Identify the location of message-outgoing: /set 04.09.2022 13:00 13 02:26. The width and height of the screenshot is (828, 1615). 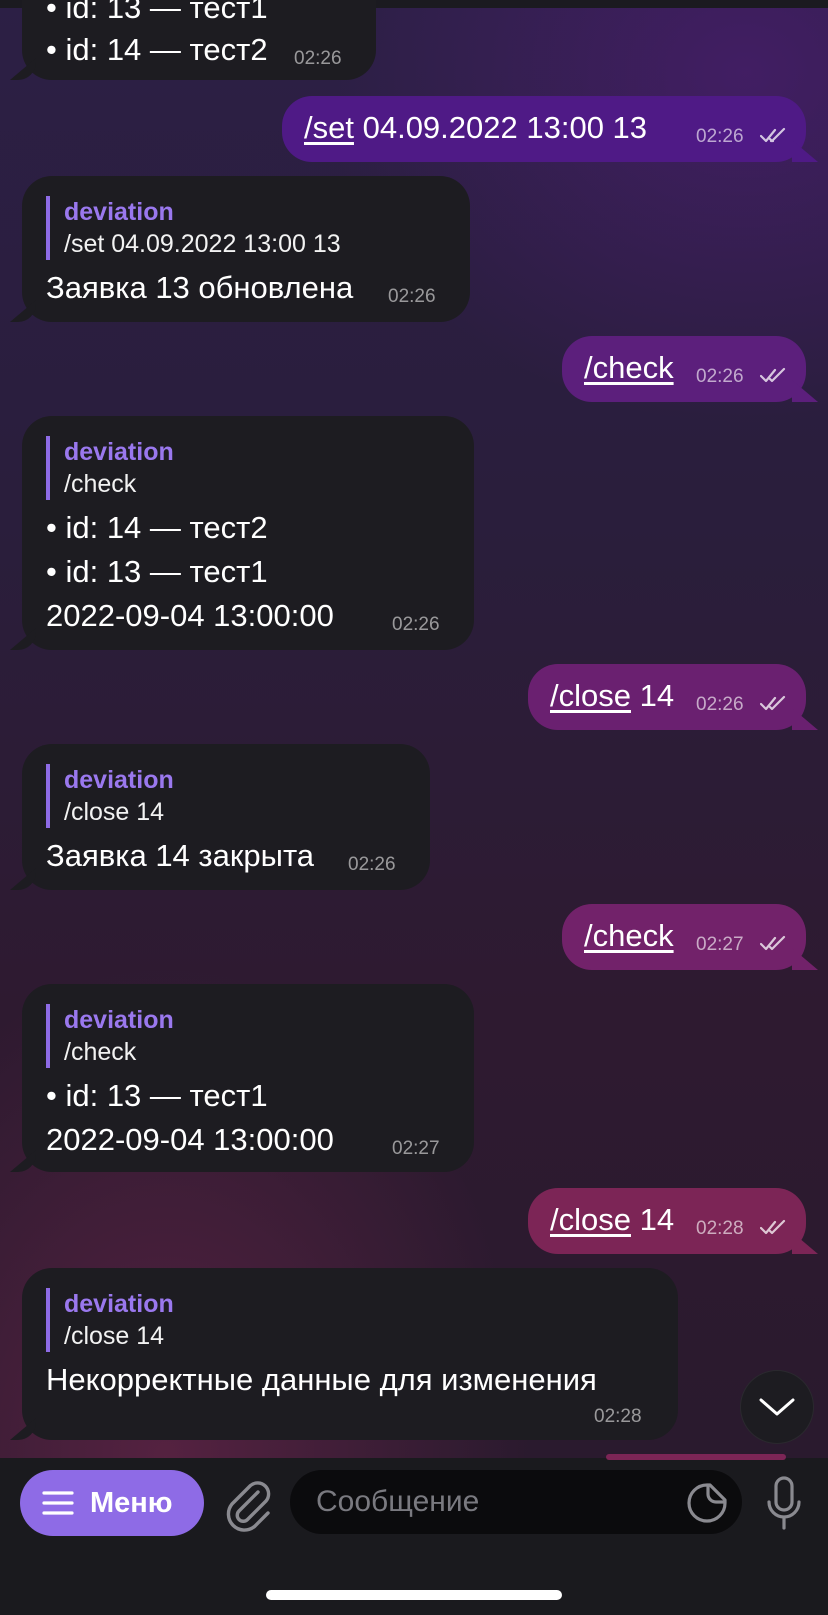
(544, 129).